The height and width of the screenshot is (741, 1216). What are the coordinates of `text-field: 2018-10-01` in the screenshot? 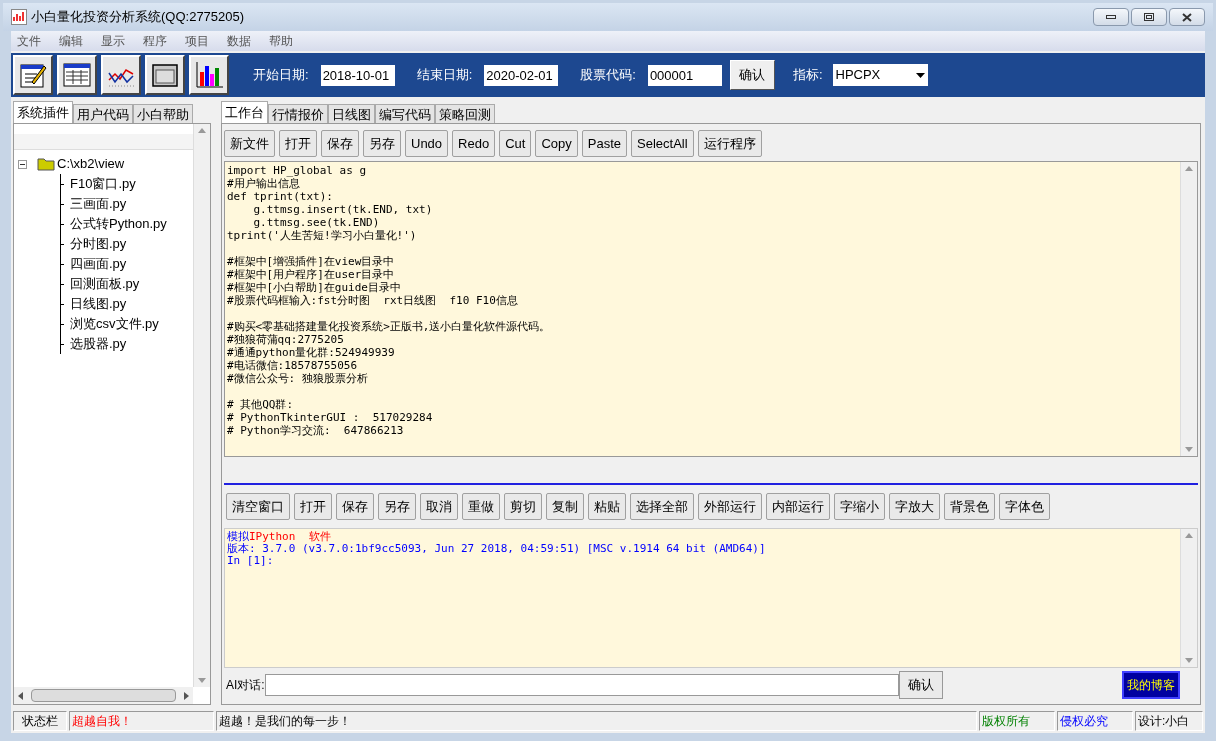 It's located at (357, 75).